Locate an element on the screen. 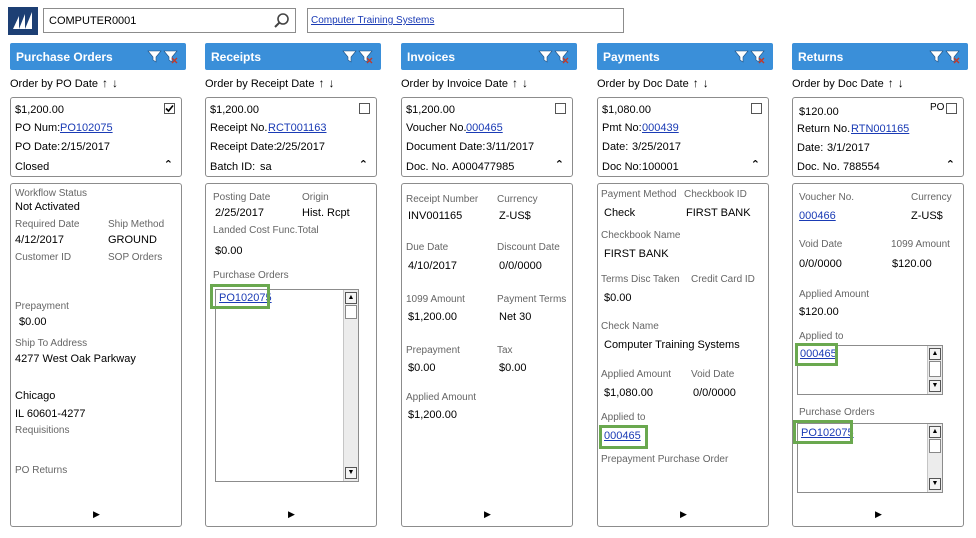 The height and width of the screenshot is (538, 976). vendor-search-input: COMPUTER0001 is located at coordinates (169, 20).